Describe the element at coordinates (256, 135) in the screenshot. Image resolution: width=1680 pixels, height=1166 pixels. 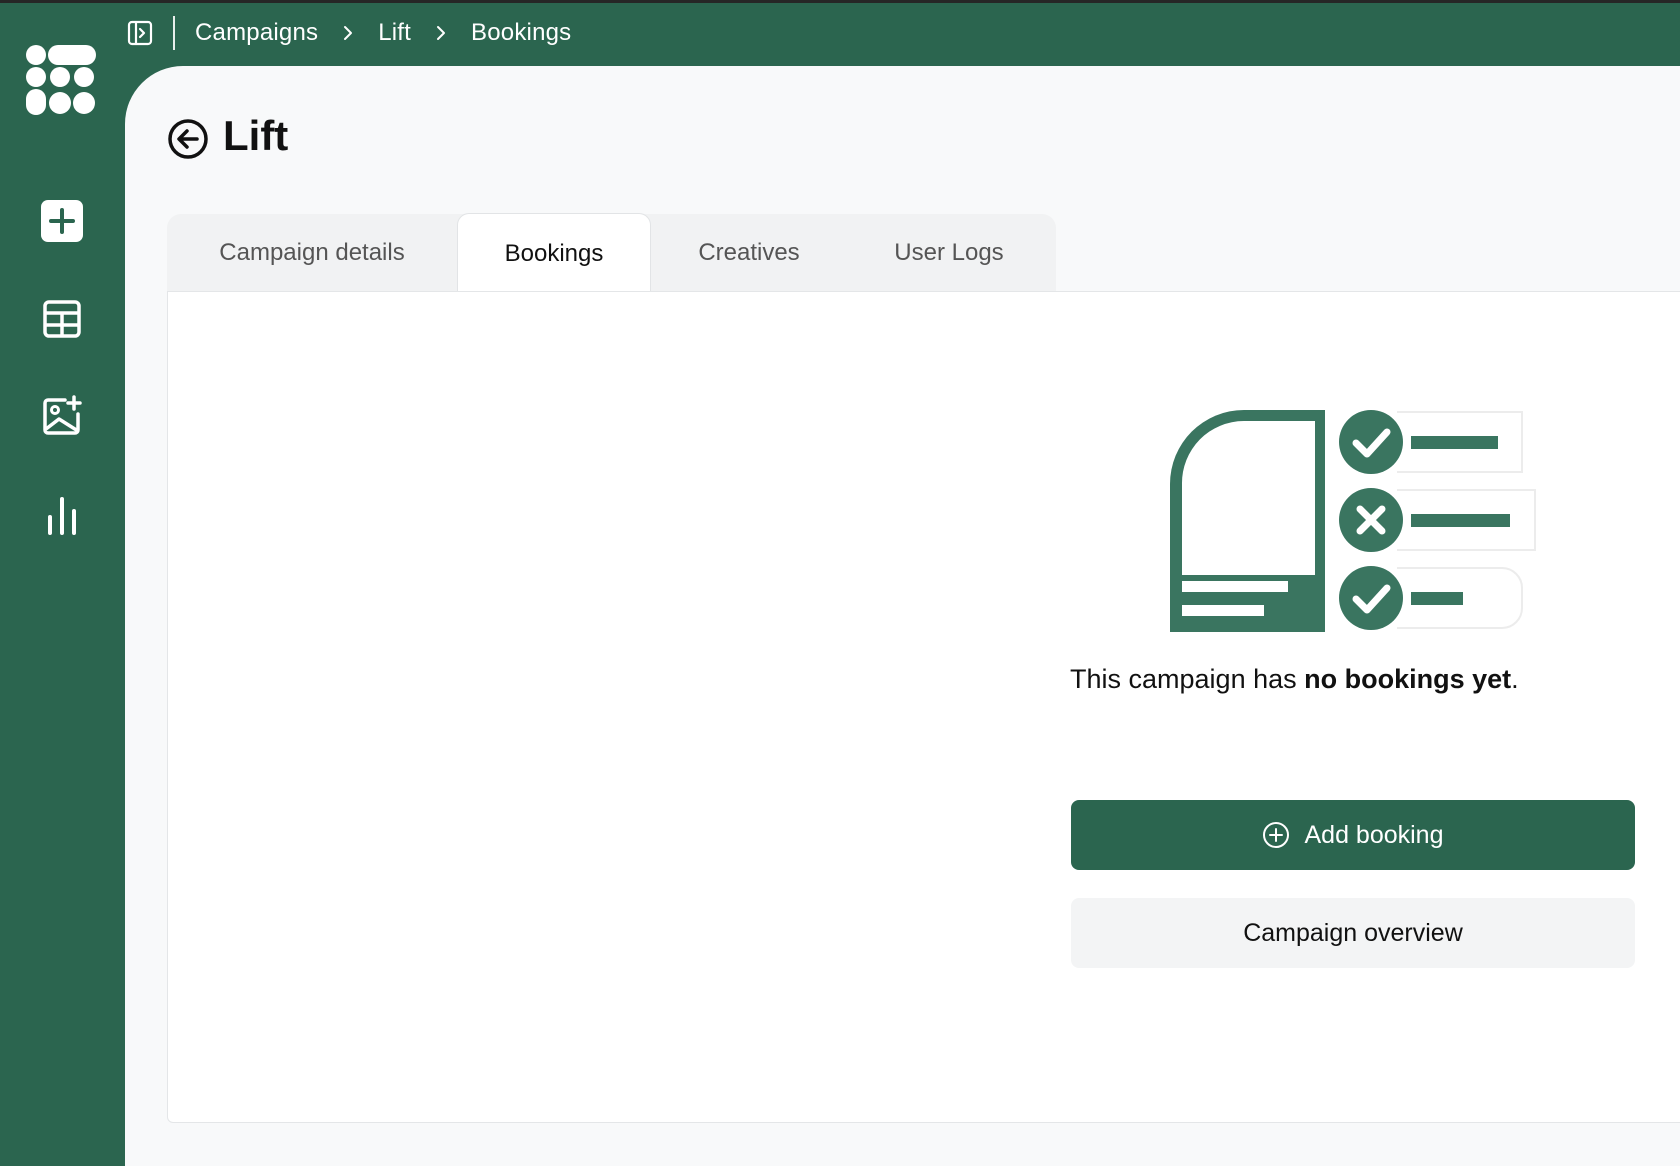
I see `page-title: Lift` at that location.